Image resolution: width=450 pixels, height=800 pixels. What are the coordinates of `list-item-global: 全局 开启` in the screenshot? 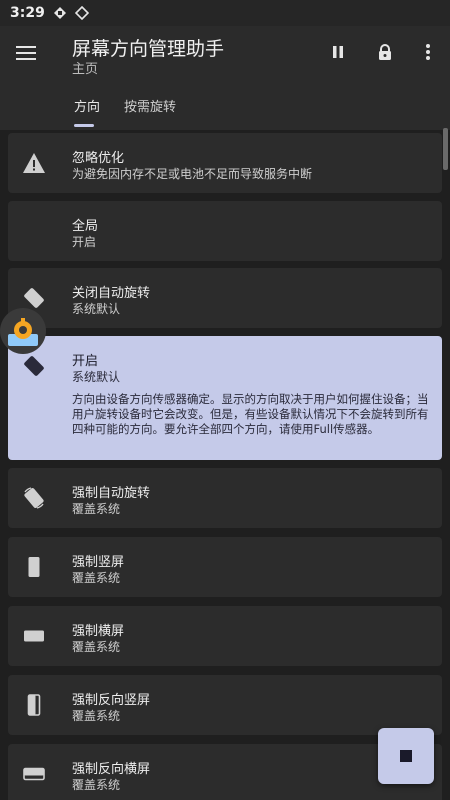 It's located at (225, 231).